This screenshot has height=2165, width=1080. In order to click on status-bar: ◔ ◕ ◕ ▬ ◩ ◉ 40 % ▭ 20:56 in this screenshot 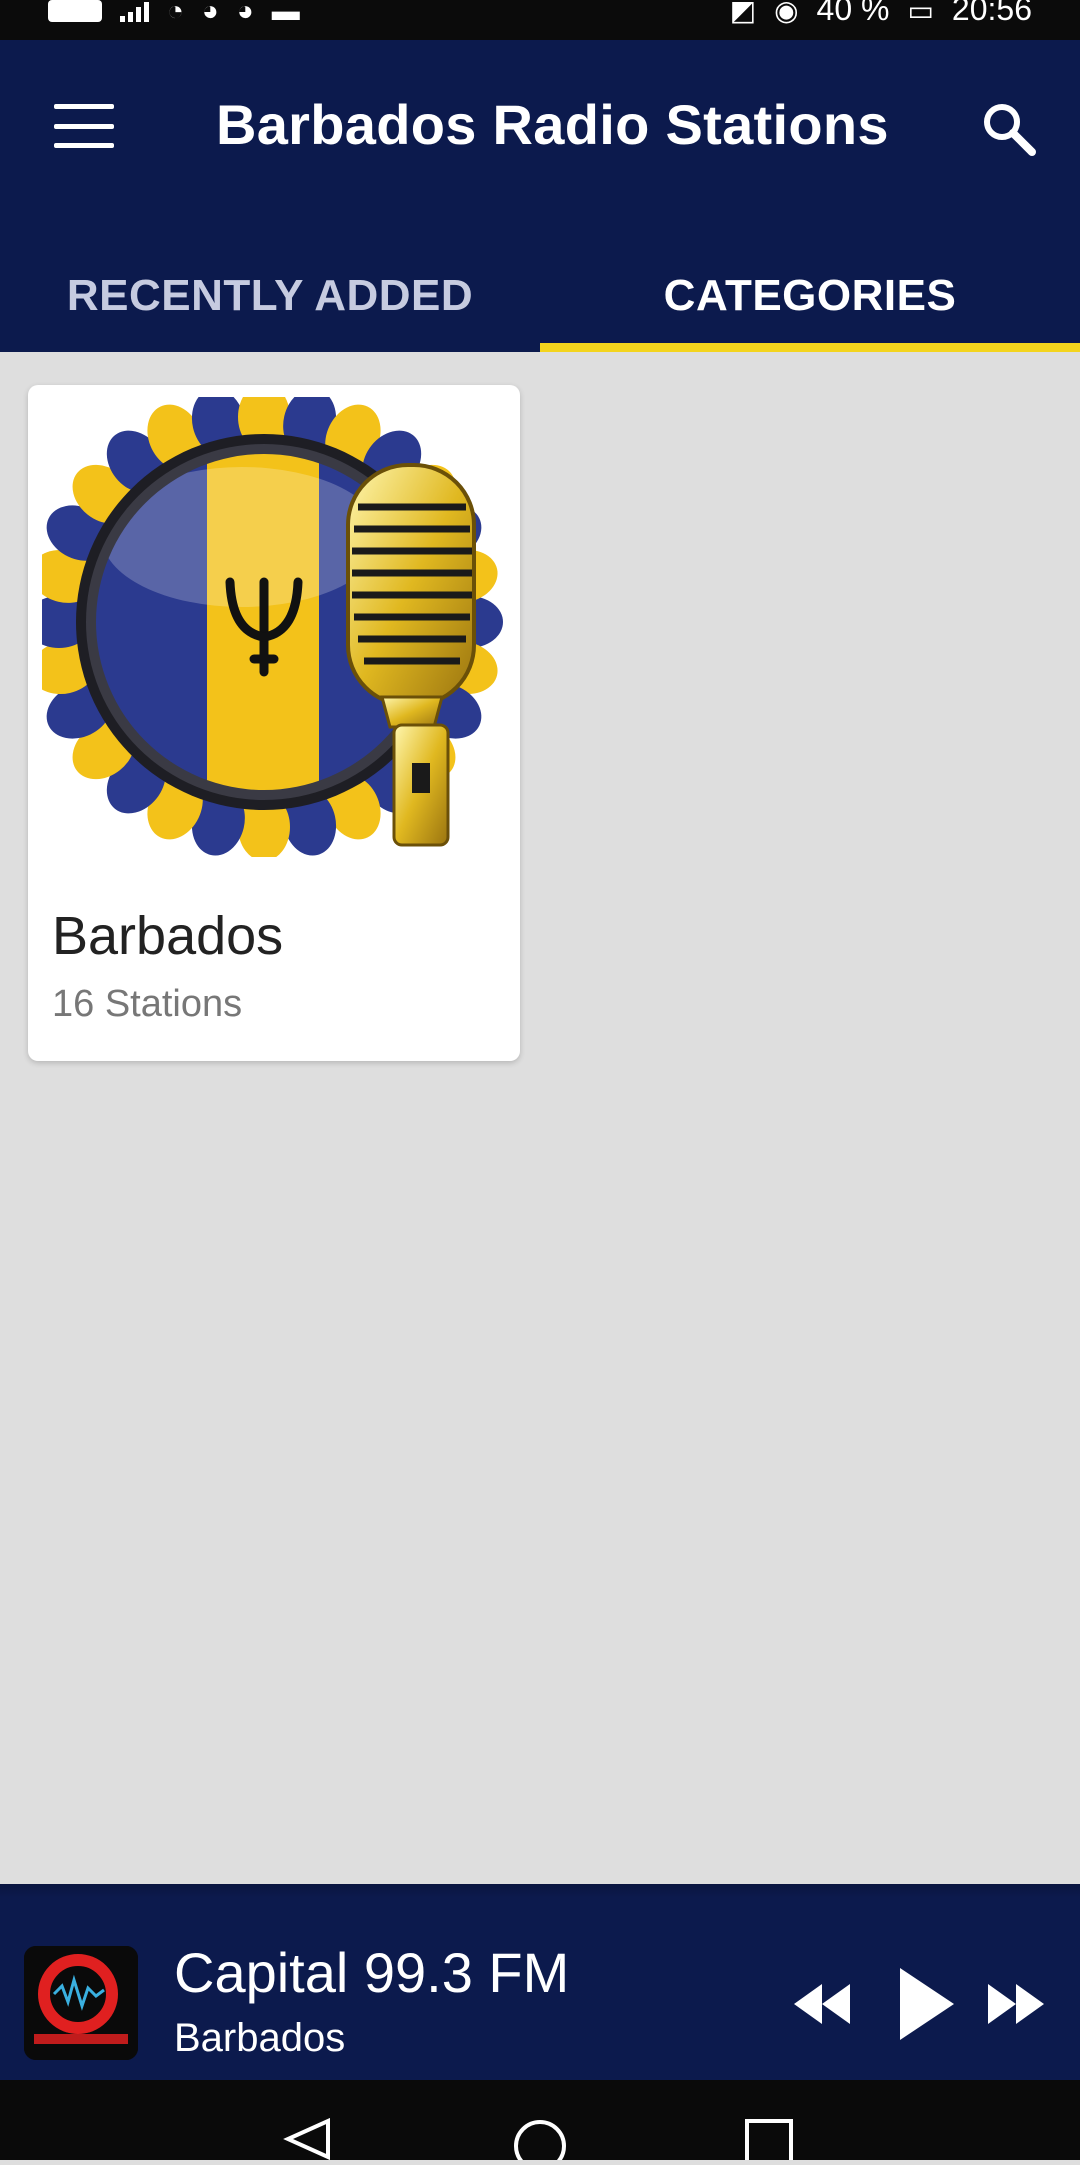, I will do `click(540, 20)`.